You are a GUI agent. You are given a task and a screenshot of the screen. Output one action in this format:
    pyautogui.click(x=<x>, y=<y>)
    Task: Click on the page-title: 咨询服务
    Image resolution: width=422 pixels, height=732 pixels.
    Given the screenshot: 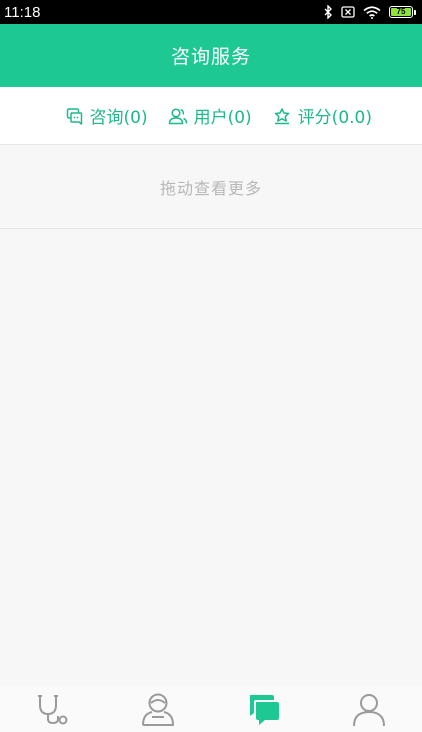 What is the action you would take?
    pyautogui.click(x=210, y=57)
    